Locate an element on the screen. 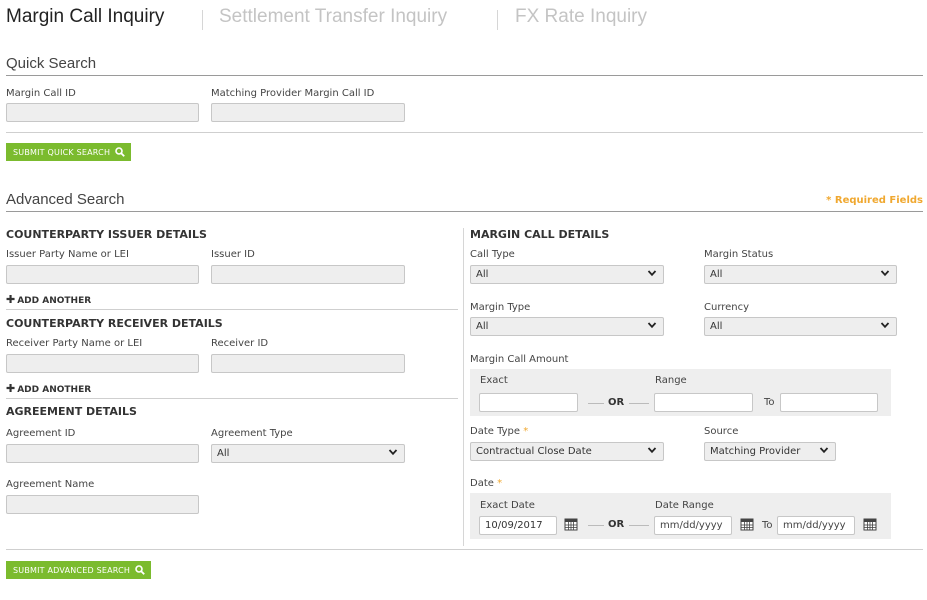 The width and height of the screenshot is (927, 600). exact-date-label: Exact Date is located at coordinates (507, 505).